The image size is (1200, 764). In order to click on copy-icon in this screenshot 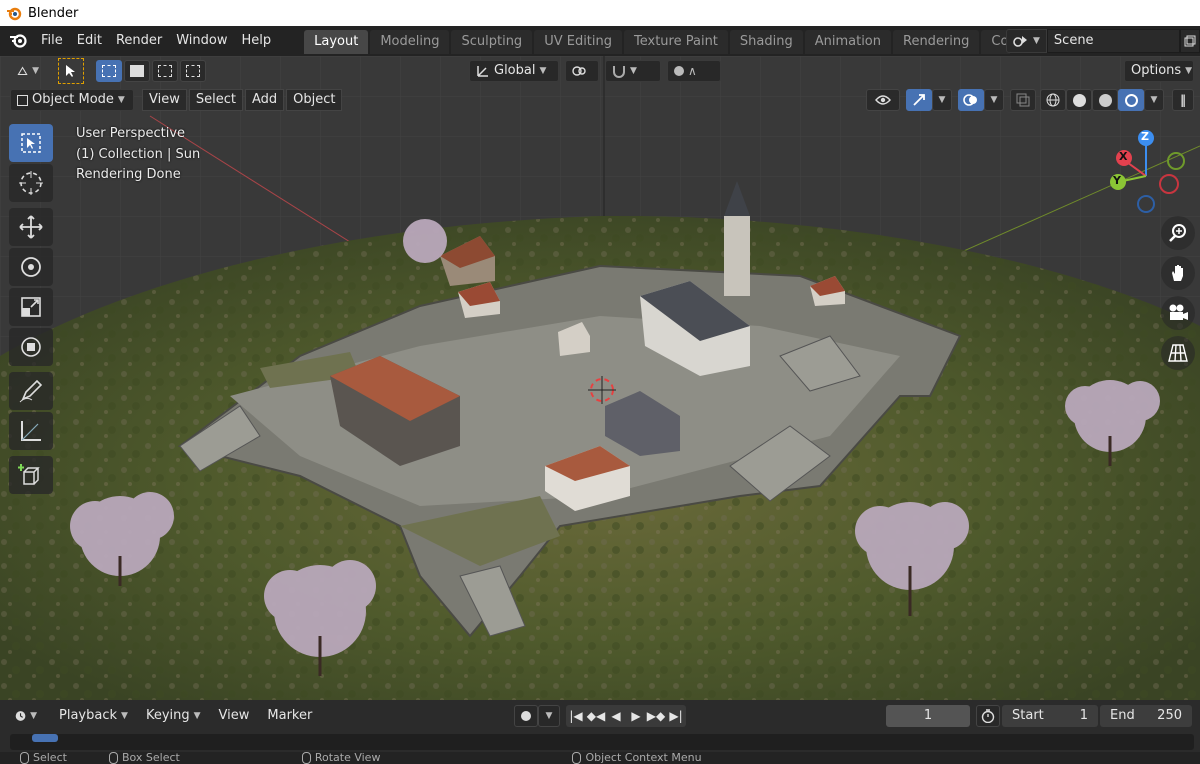, I will do `click(1190, 41)`.